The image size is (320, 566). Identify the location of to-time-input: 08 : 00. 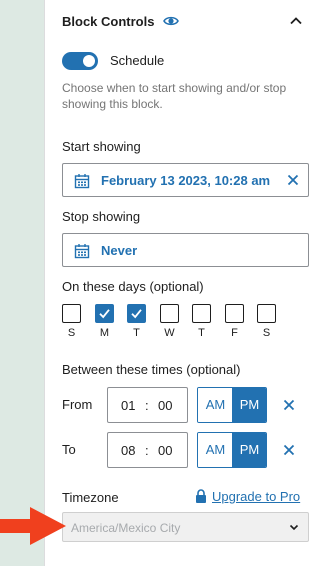
(147, 450).